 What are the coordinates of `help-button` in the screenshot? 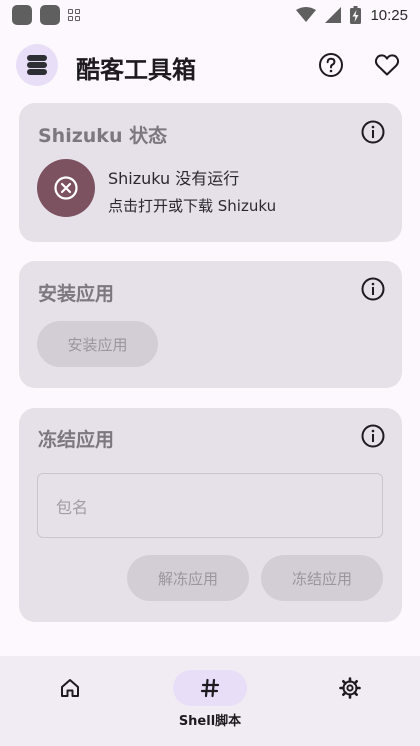 It's located at (331, 65).